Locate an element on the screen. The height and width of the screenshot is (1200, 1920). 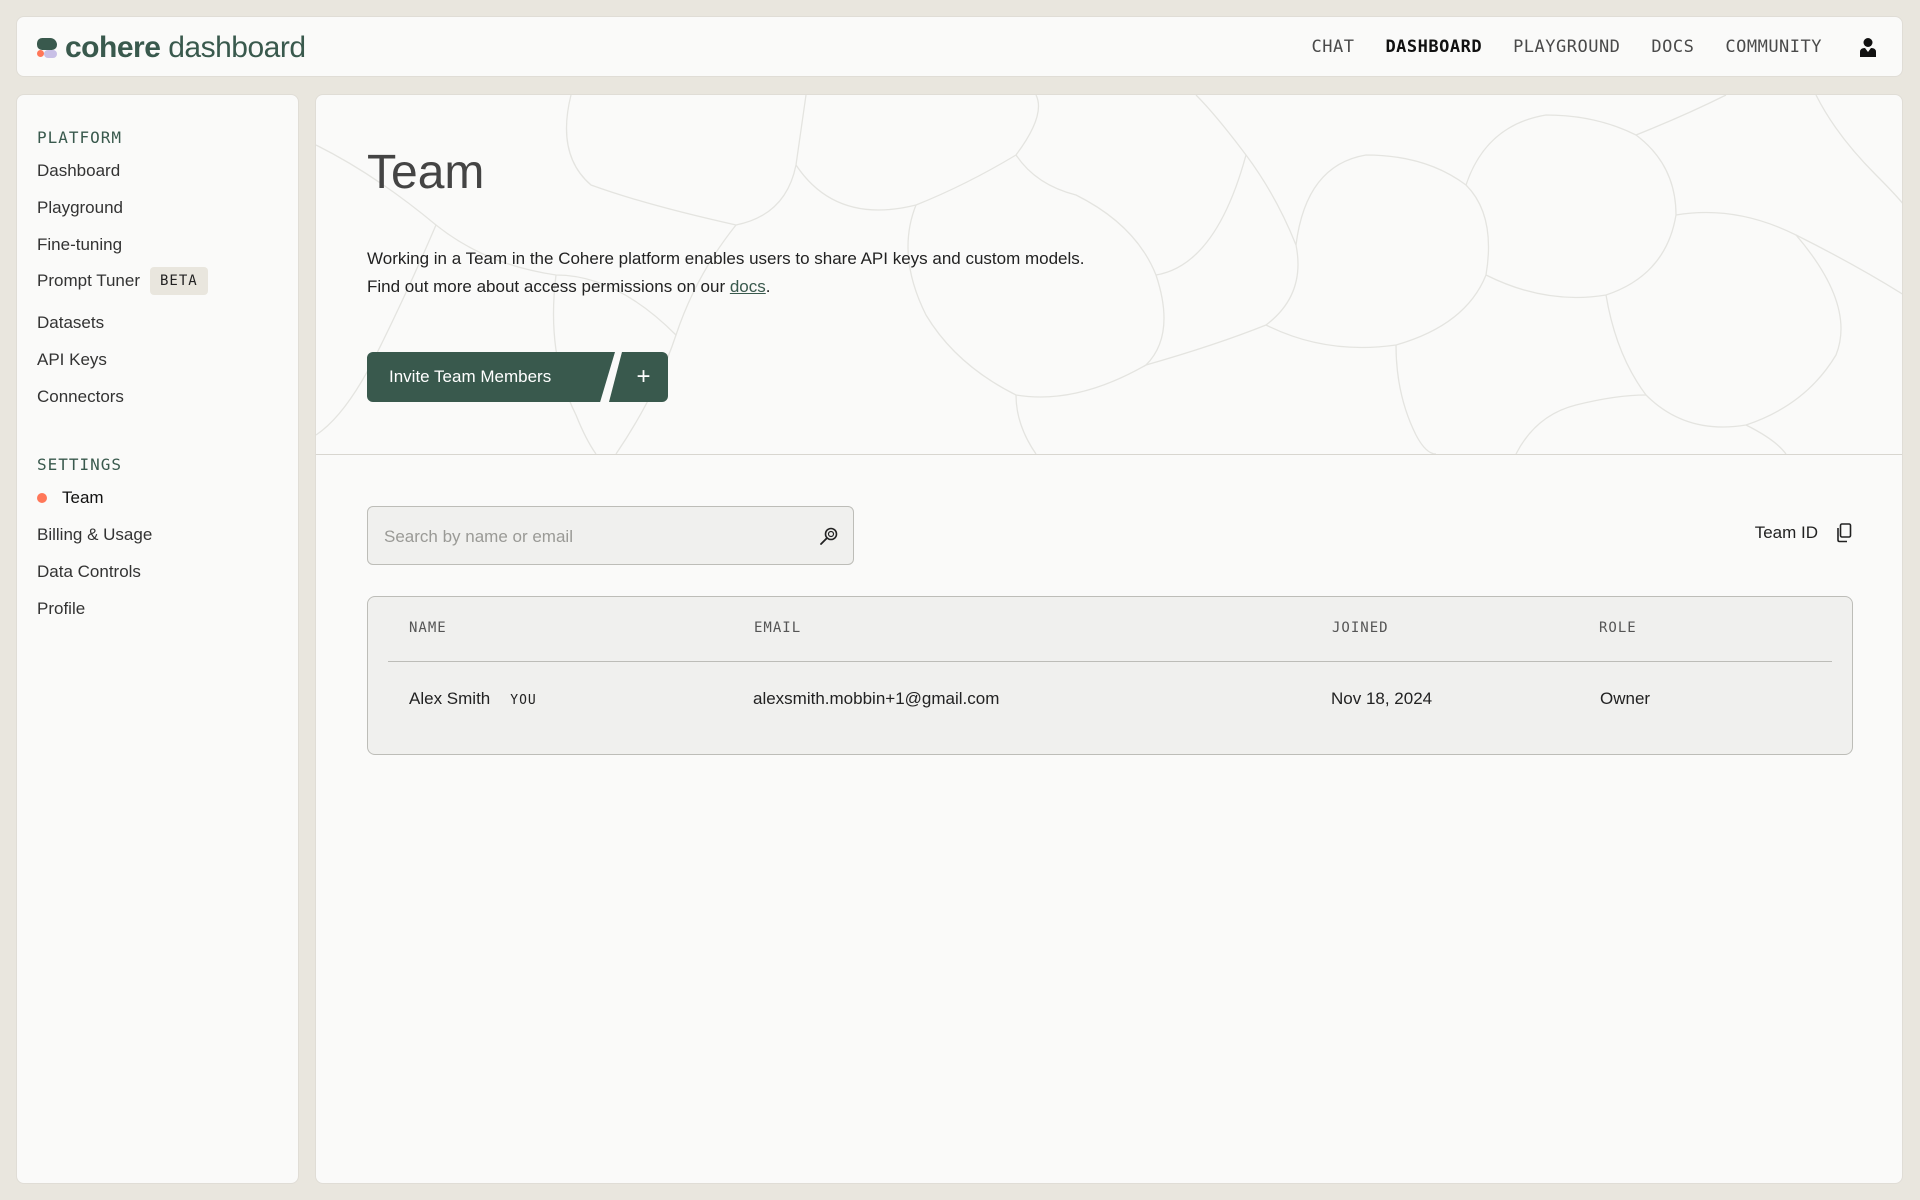
nav-chat: CHAT is located at coordinates (1332, 47).